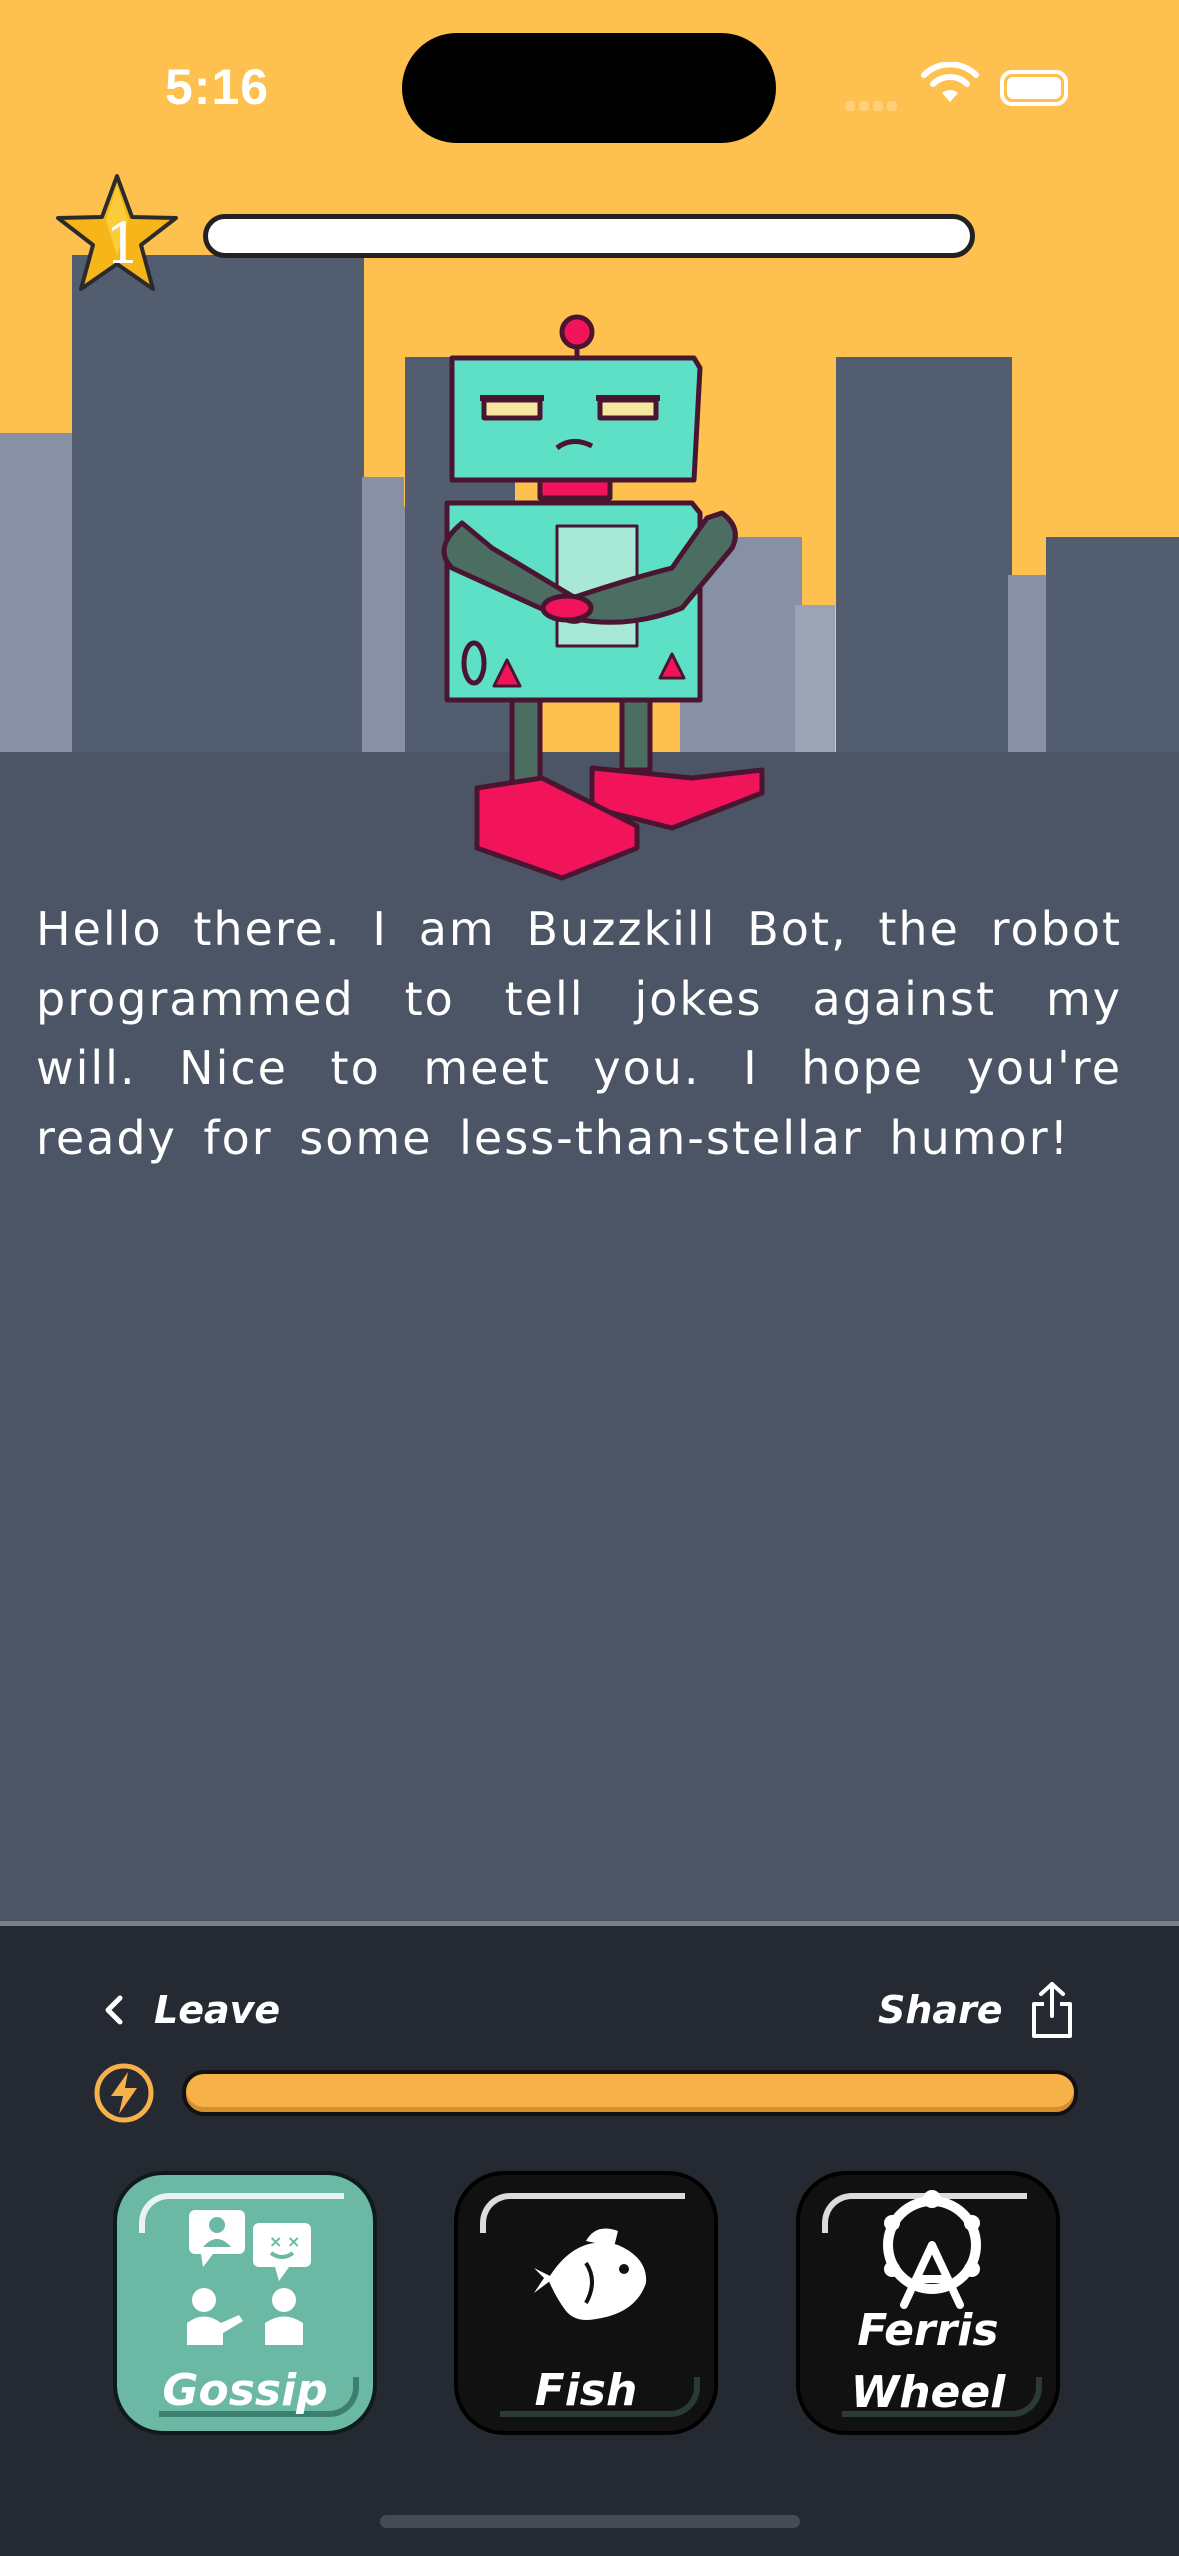 The image size is (1179, 2556). Describe the element at coordinates (1051, 2010) in the screenshot. I see `share-icon` at that location.